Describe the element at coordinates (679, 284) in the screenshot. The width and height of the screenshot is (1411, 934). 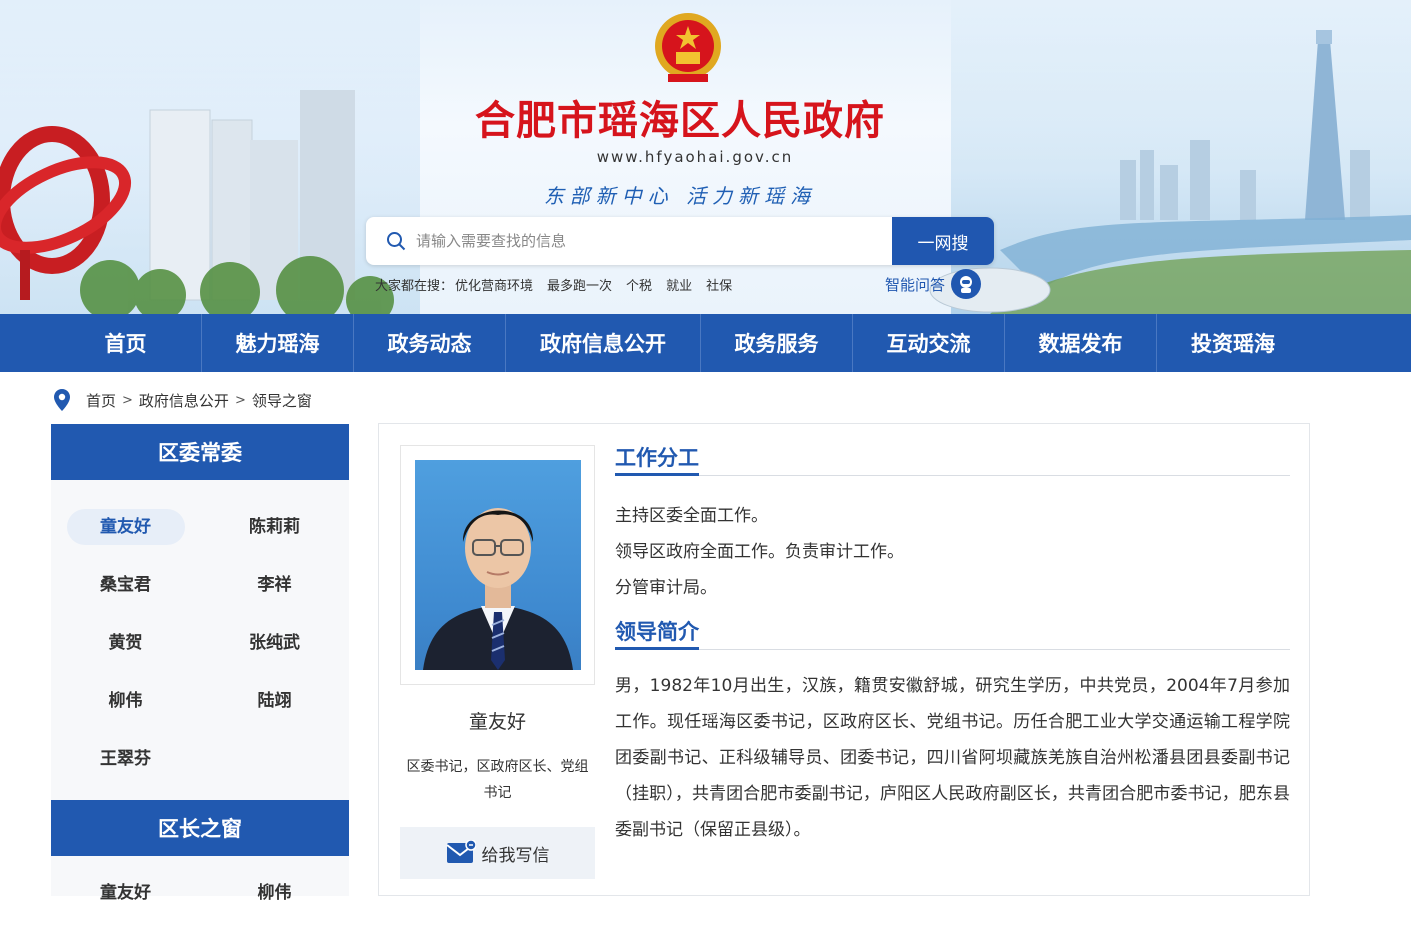
I see `hot-search-item: 就业` at that location.